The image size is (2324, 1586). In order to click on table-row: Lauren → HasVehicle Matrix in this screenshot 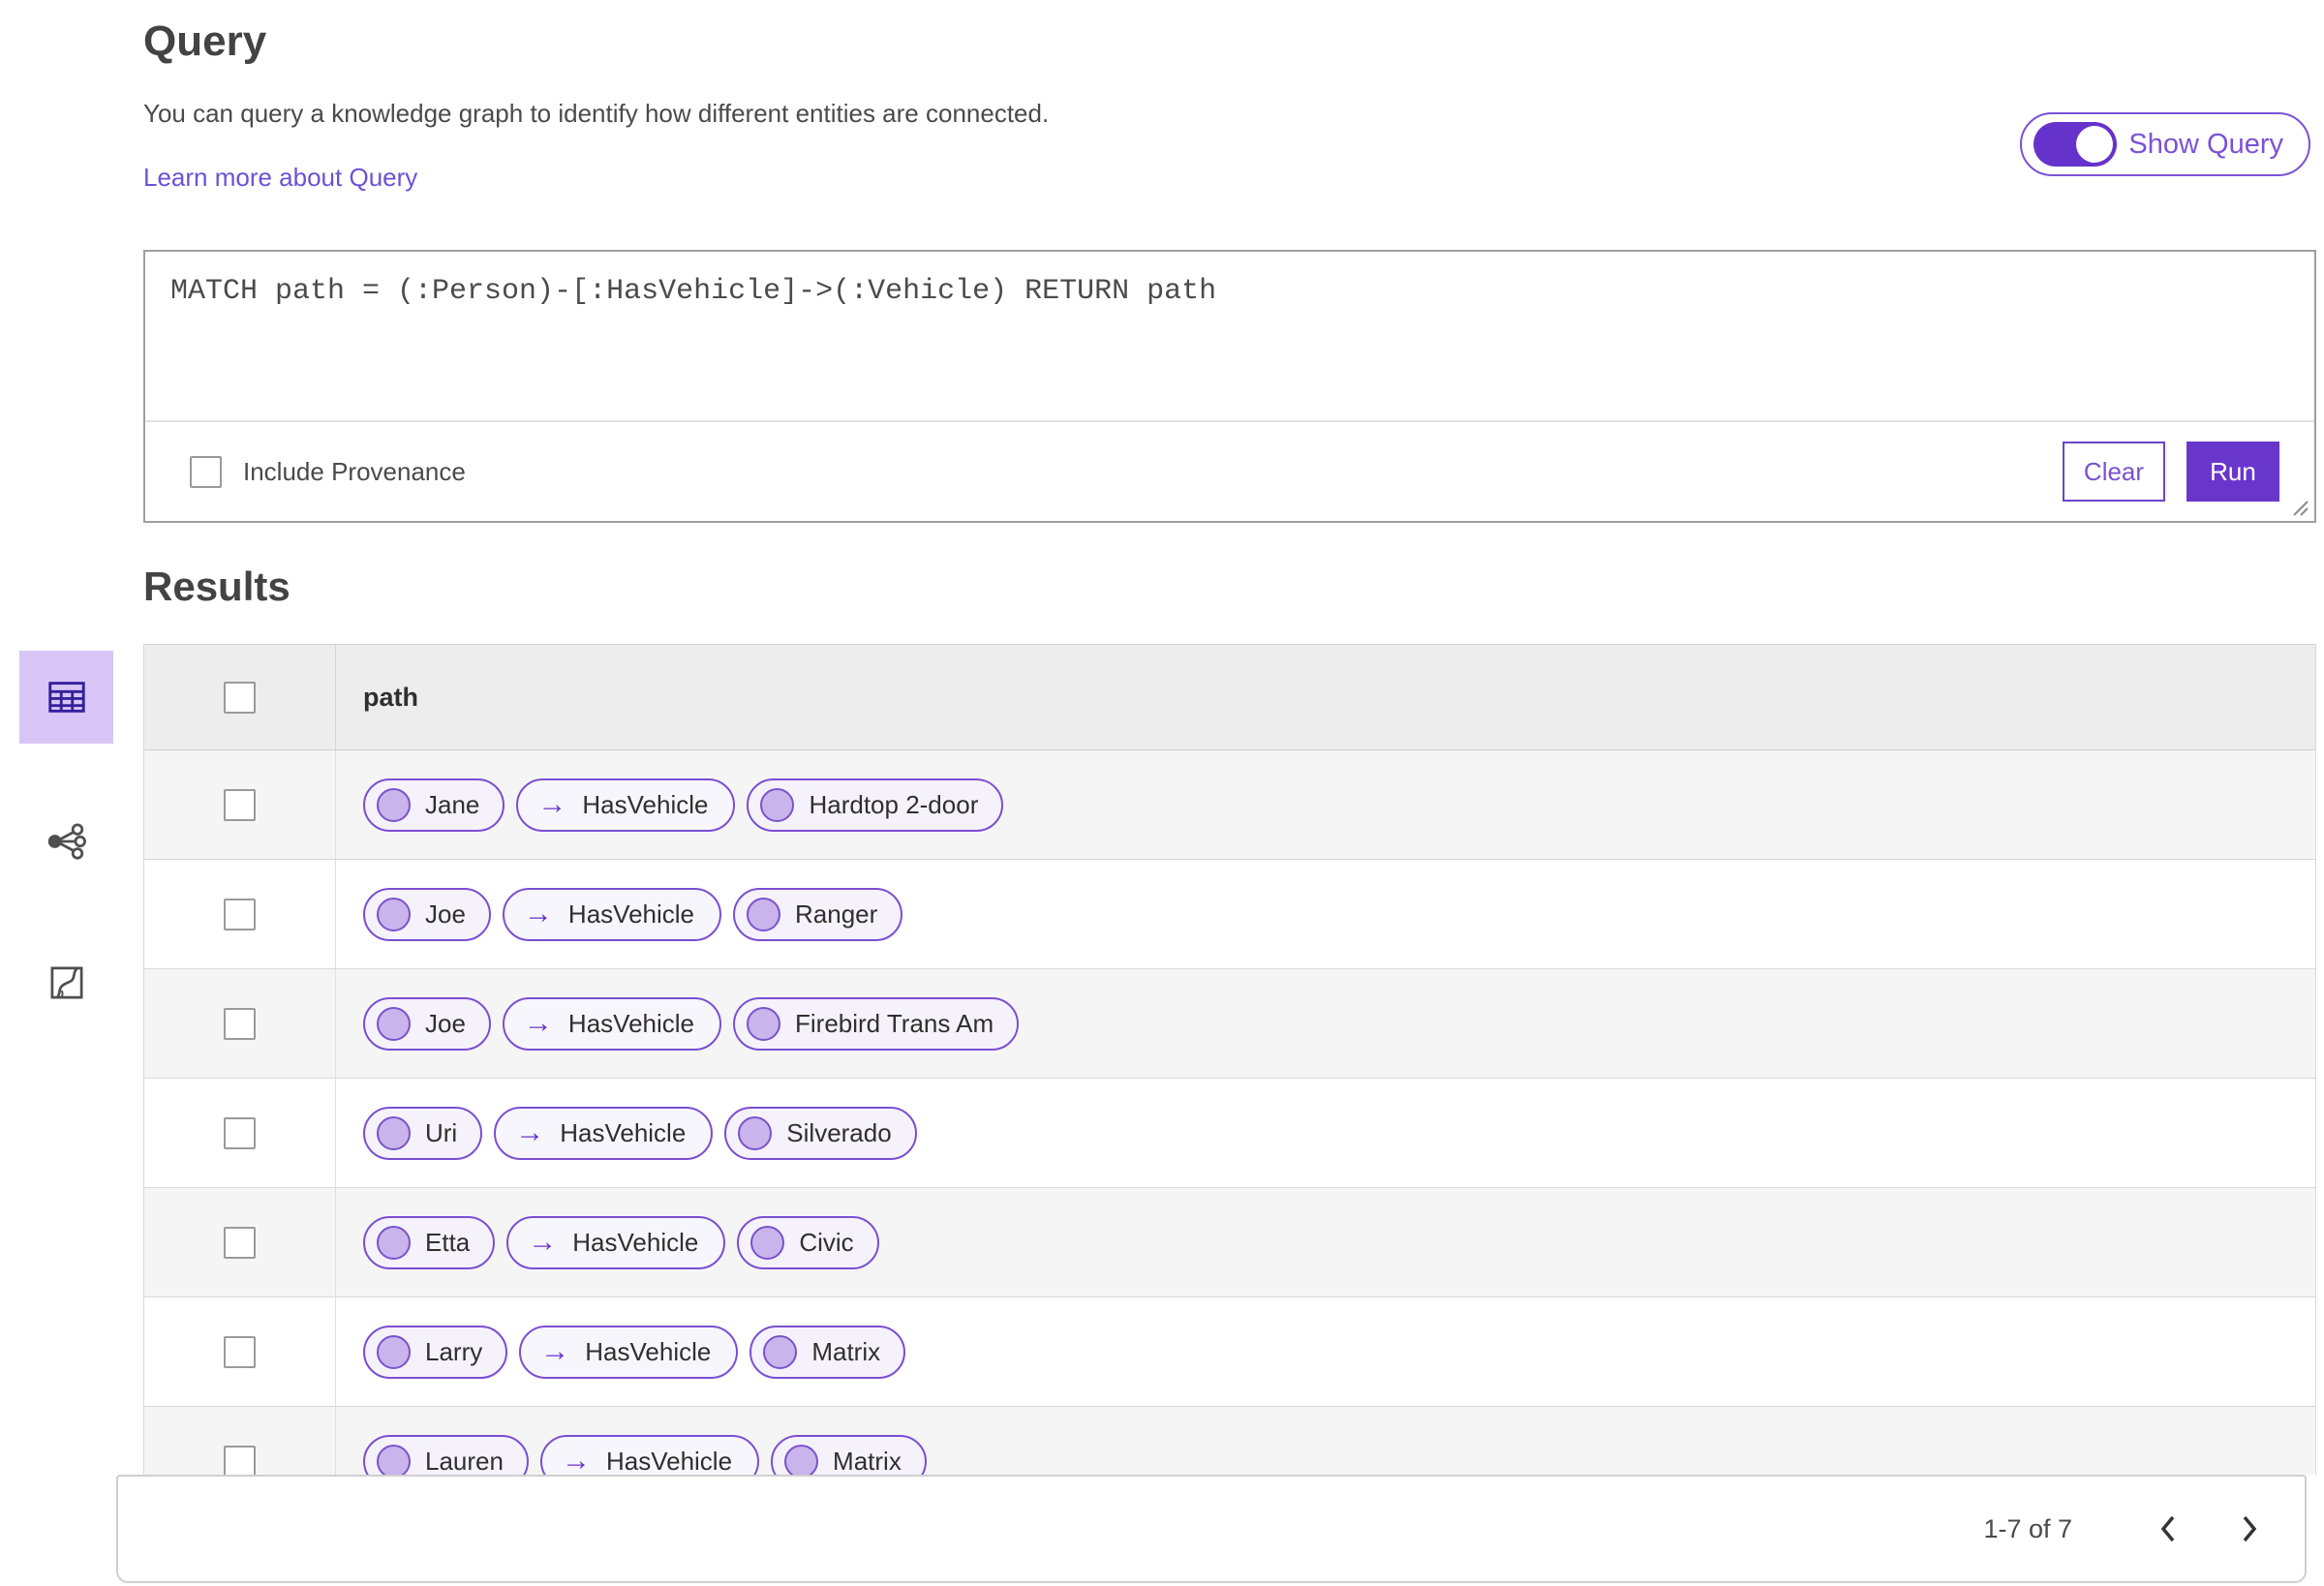, I will do `click(1230, 1441)`.